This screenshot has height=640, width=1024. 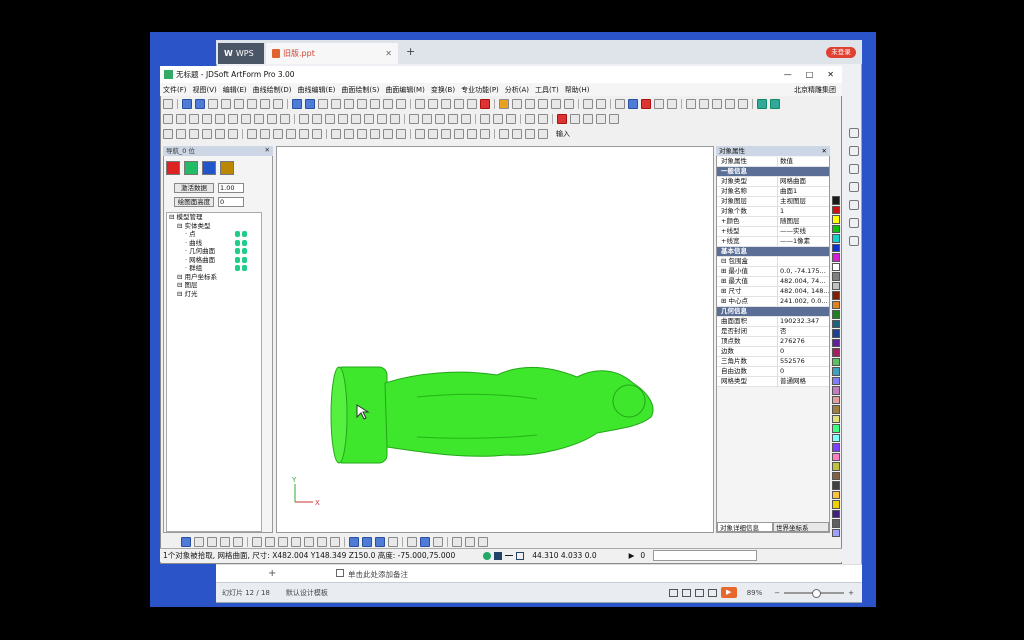 I want to click on plus-tool-icon, so click(x=265, y=104).